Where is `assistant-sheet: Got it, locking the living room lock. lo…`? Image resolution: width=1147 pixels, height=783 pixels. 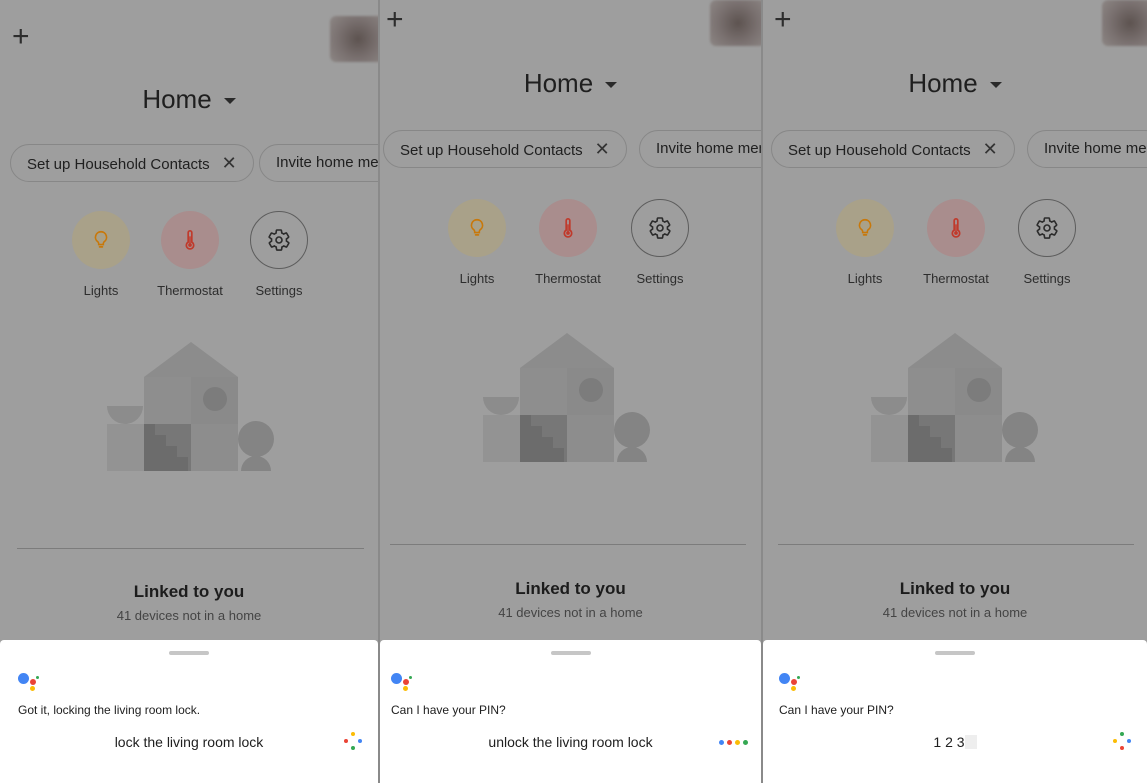
assistant-sheet: Got it, locking the living room lock. lo… is located at coordinates (189, 711).